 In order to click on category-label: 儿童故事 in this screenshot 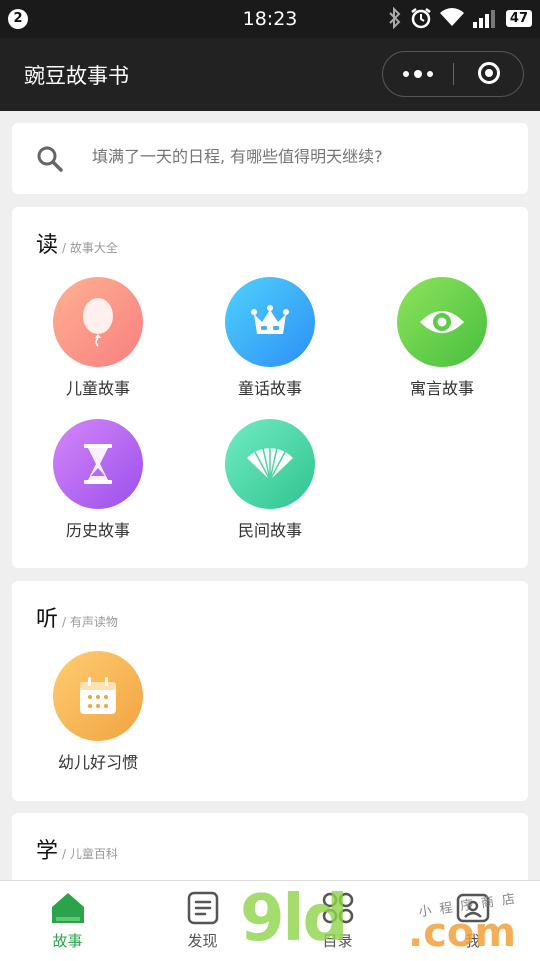, I will do `click(97, 388)`.